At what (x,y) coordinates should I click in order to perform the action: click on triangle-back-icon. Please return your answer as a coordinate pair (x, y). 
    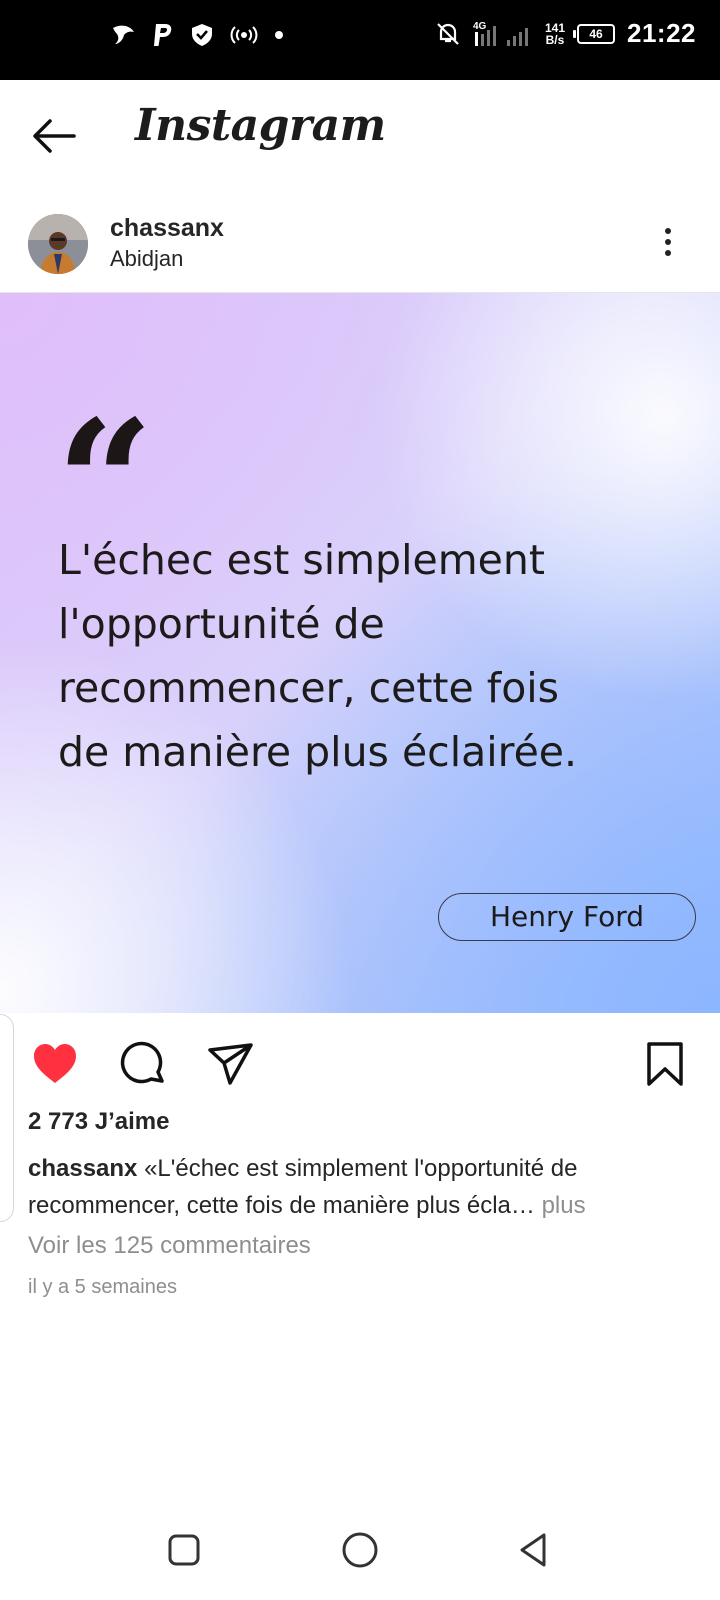
    Looking at the image, I should click on (533, 1550).